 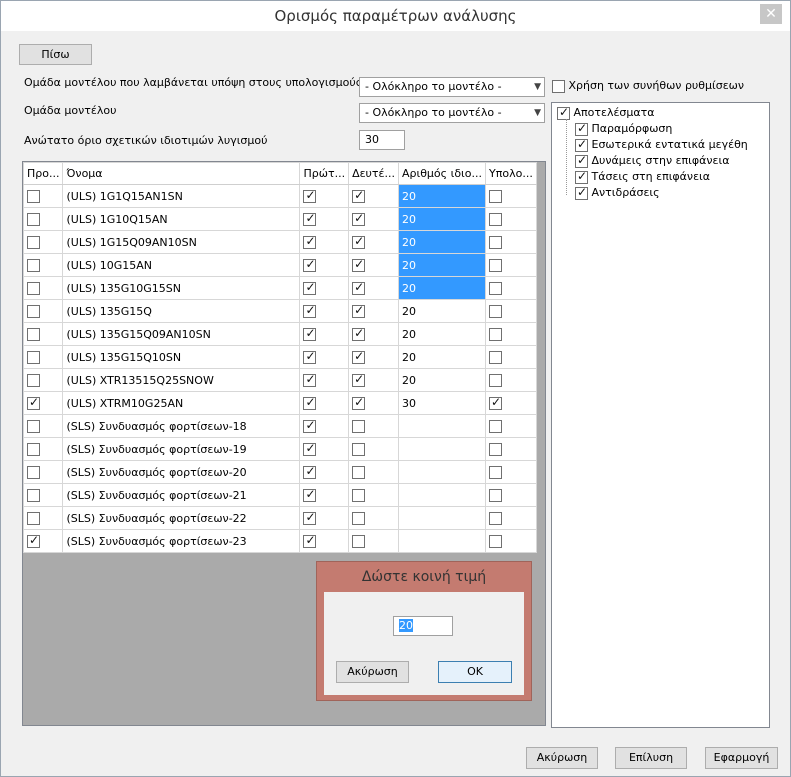 I want to click on col-header-name: Όνομα, so click(x=181, y=173).